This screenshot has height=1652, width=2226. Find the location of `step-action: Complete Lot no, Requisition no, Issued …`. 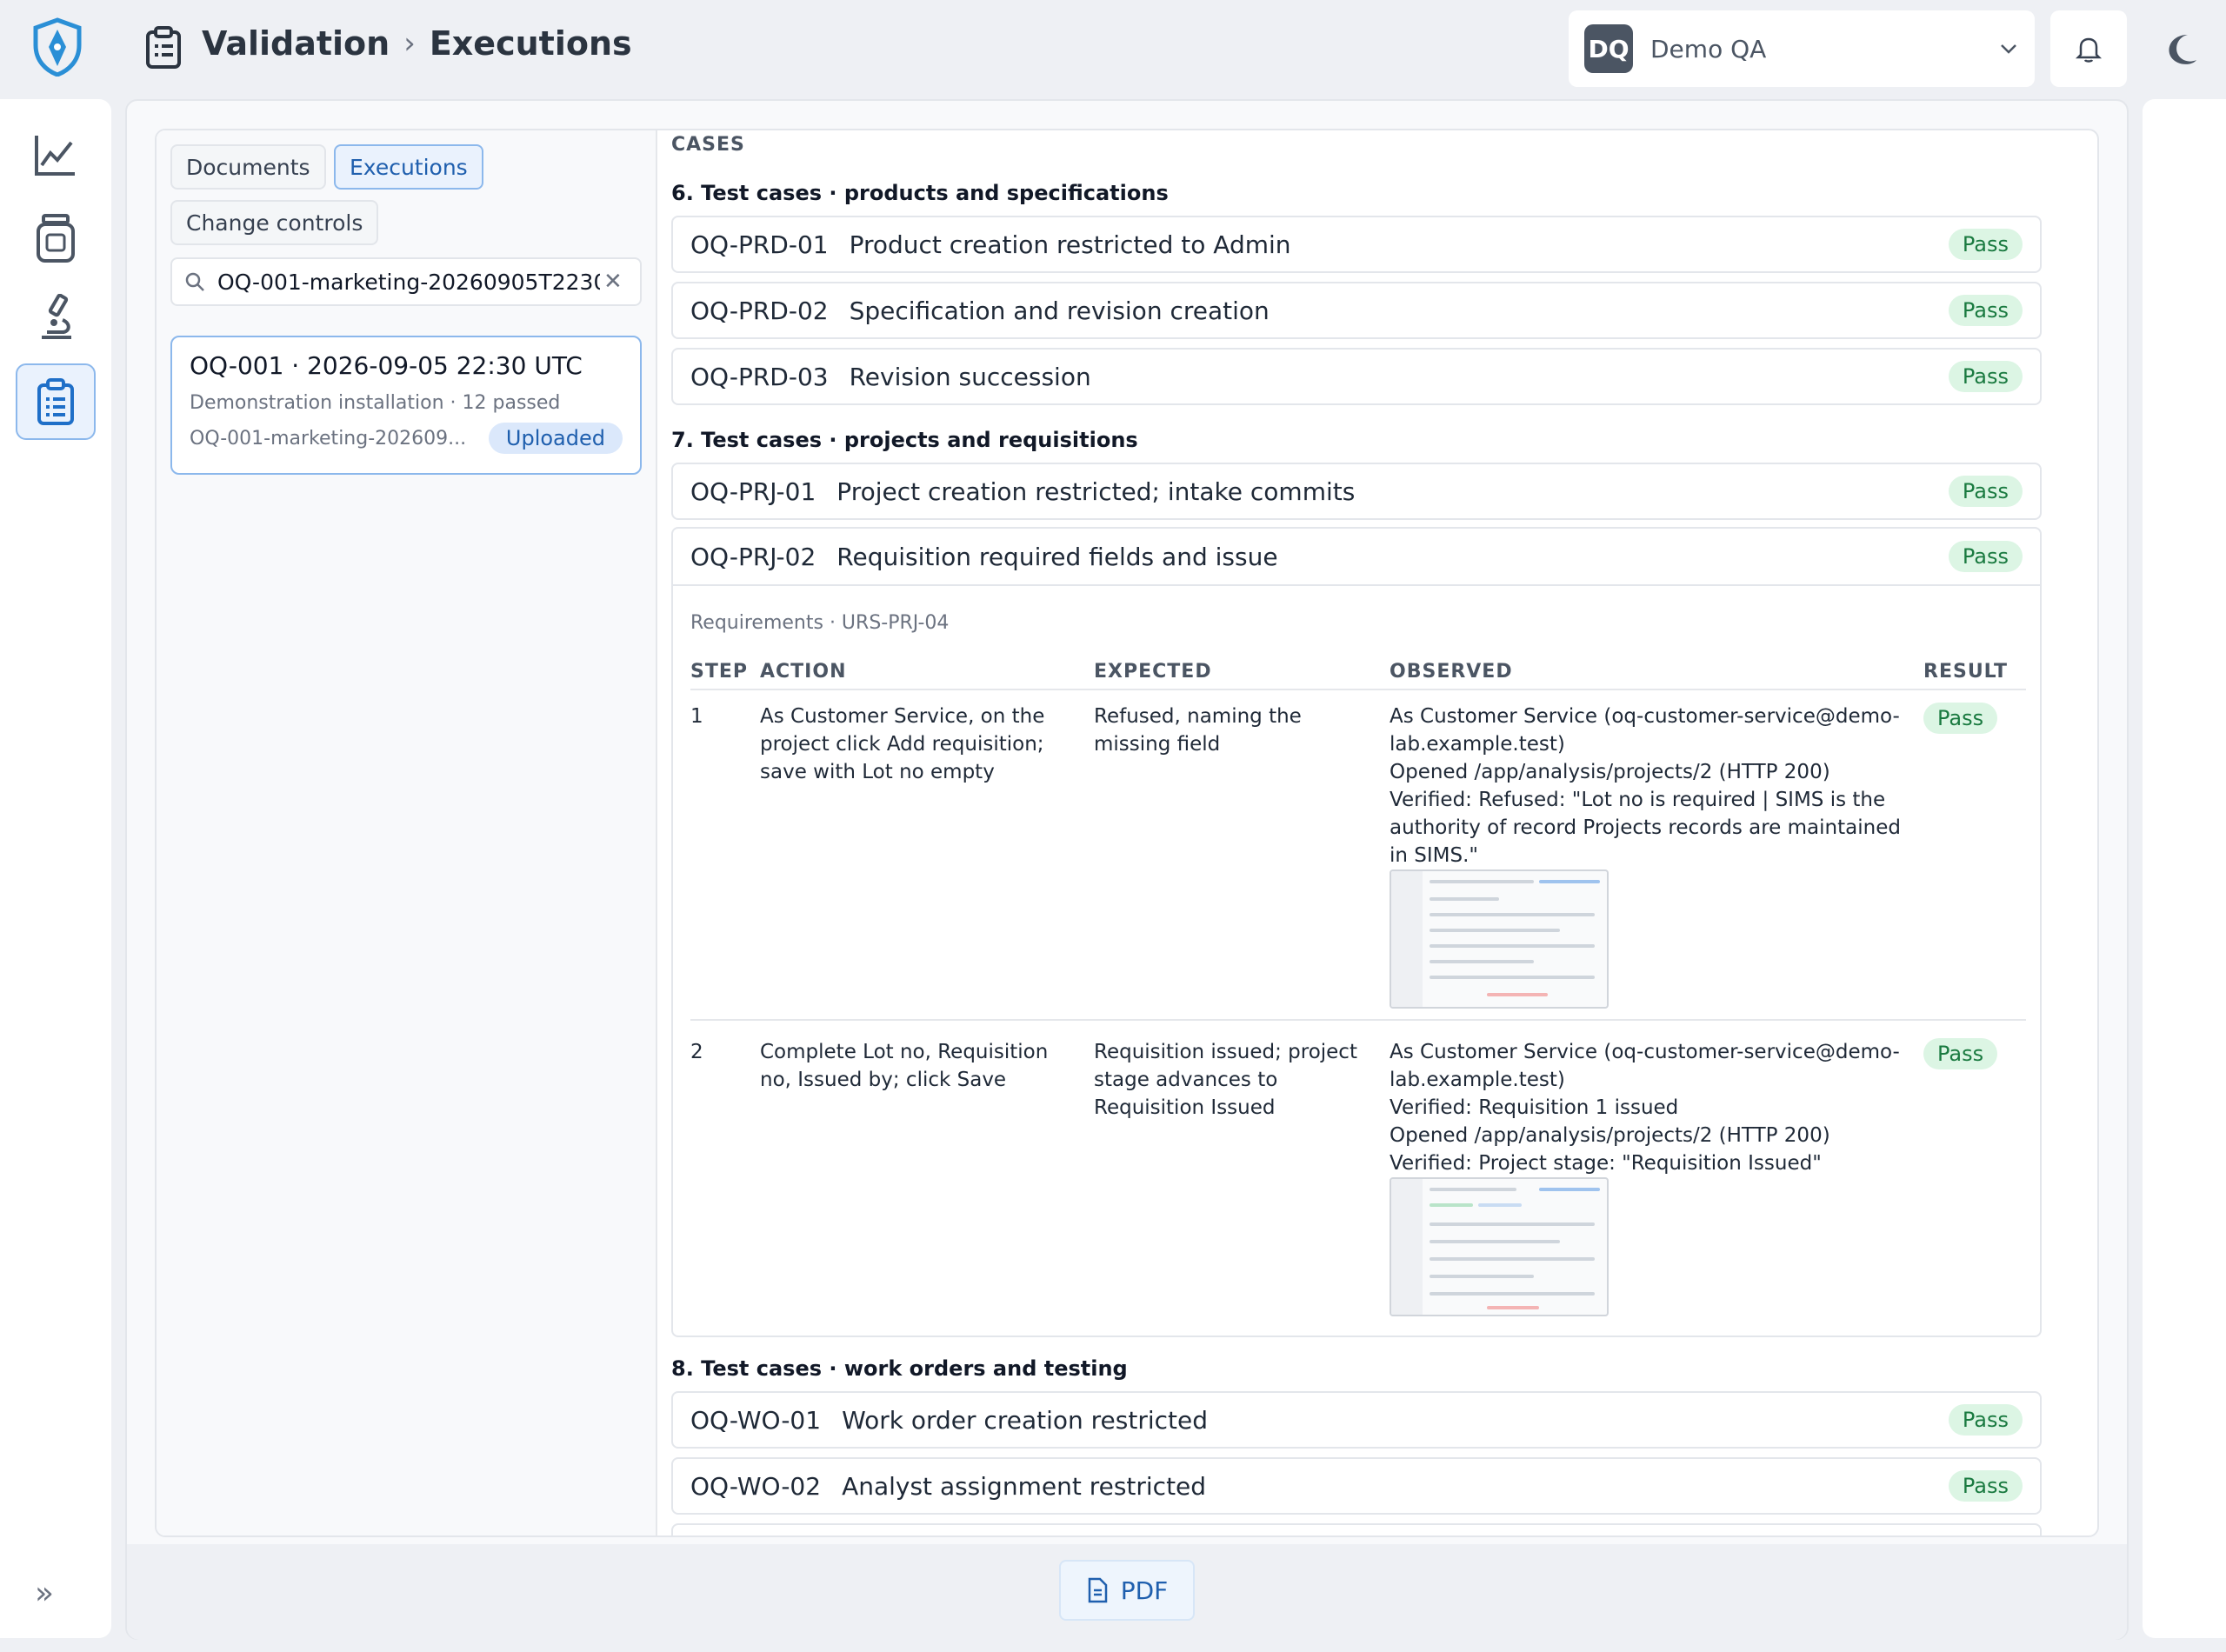

step-action: Complete Lot no, Requisition no, Issued … is located at coordinates (904, 1066).